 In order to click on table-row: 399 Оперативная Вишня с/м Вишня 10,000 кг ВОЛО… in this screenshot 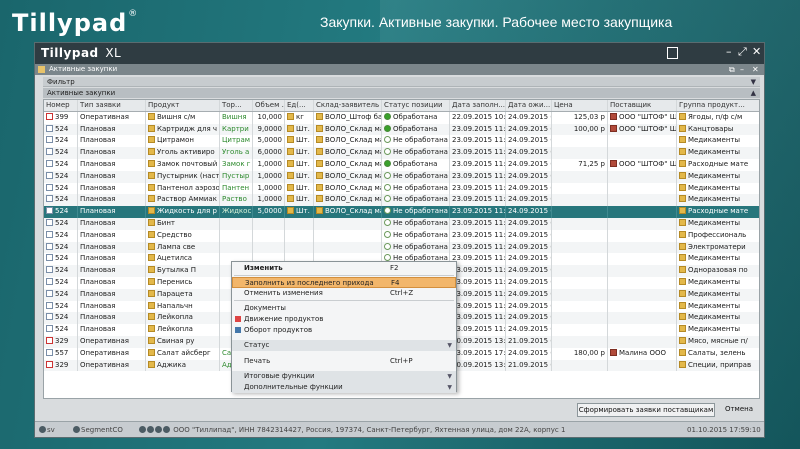, I will do `click(401, 117)`.